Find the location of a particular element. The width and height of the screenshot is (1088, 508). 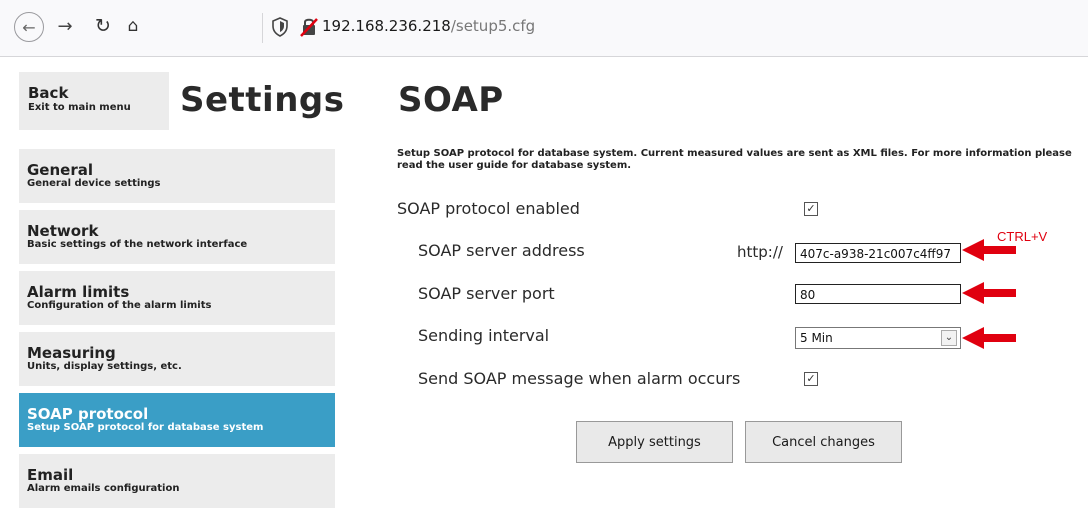

menu-item-subtitle: Configuration of the alarm limits is located at coordinates (119, 305).